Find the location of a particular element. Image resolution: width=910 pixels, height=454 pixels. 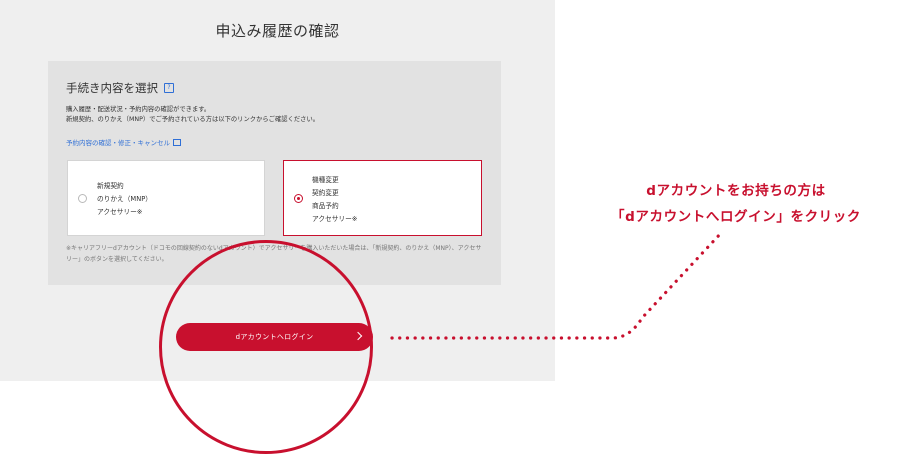

callout-line: 「dアカウントへログイン」をクリック is located at coordinates (736, 217).